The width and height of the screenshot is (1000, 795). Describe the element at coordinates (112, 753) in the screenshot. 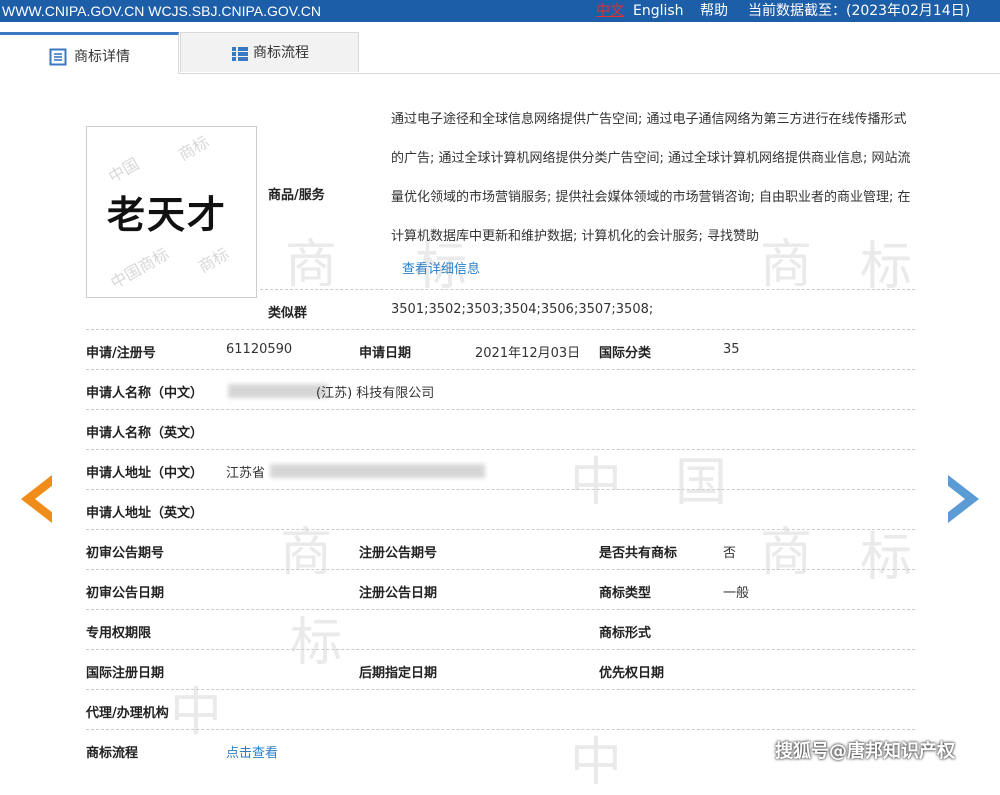

I see `flow-label: 商标流程` at that location.